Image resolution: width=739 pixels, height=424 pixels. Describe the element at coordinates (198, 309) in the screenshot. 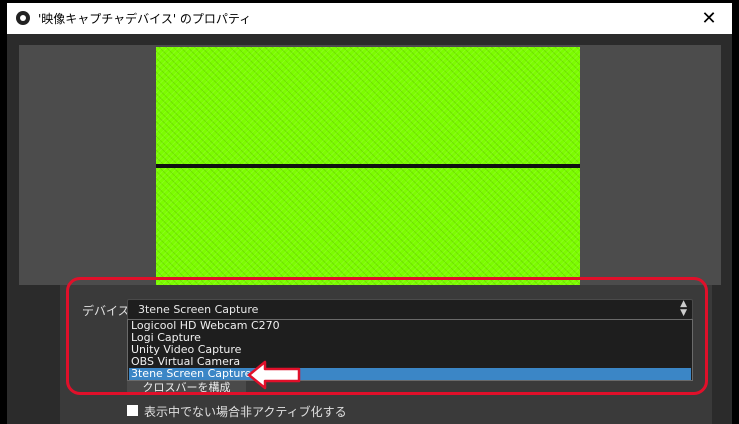

I see `device-select-value: 3tene Screen Capture` at that location.